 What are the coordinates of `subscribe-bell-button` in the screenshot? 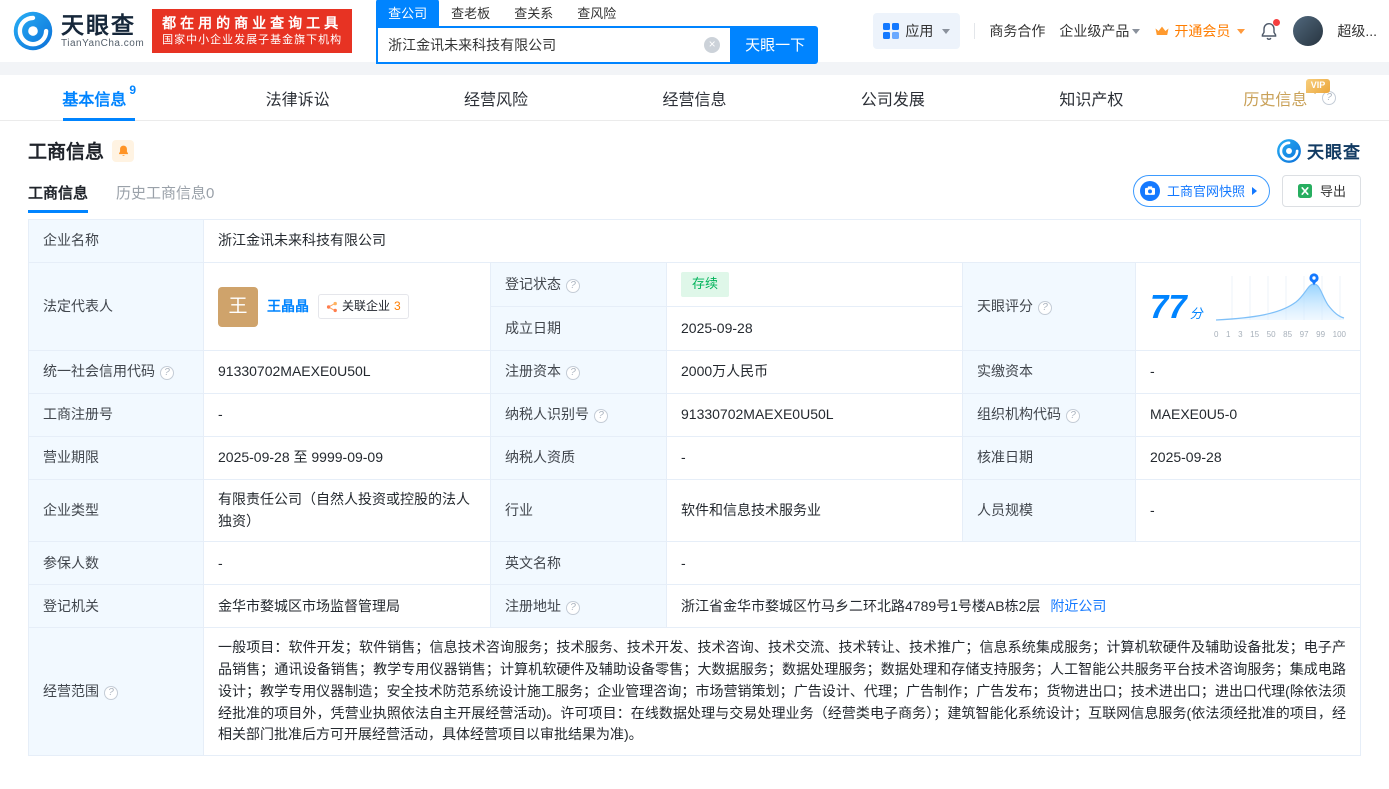 It's located at (123, 150).